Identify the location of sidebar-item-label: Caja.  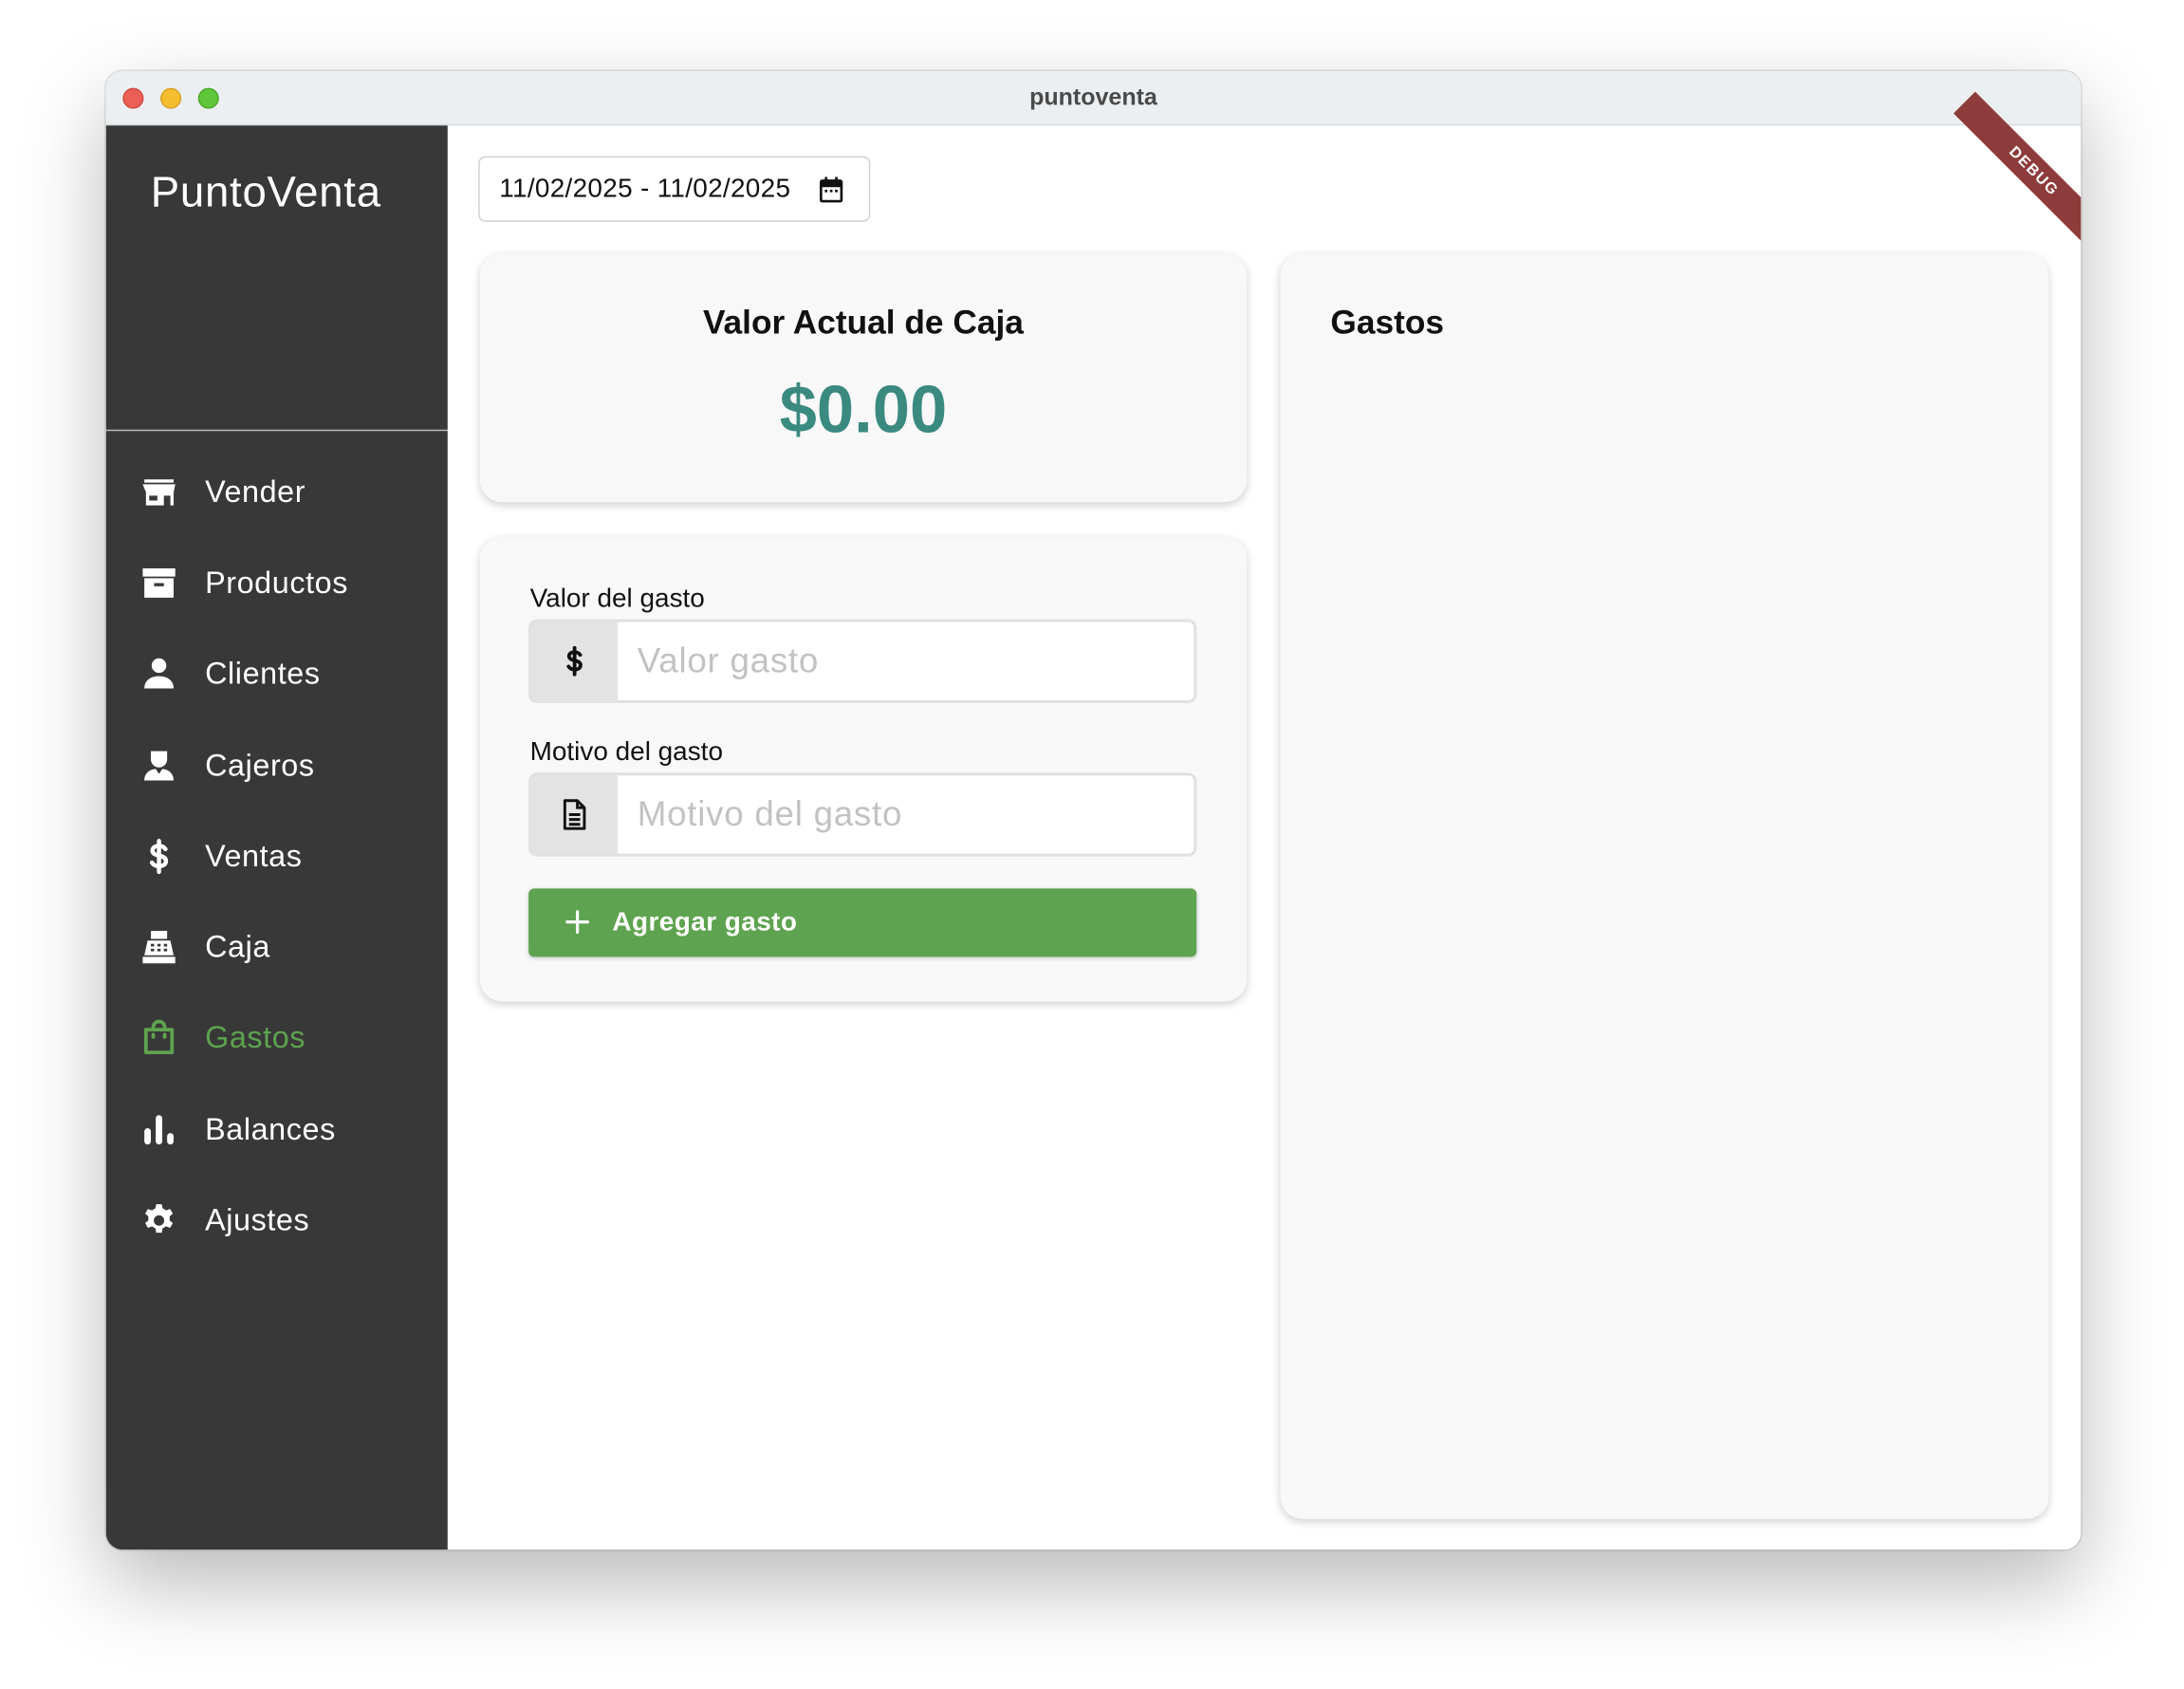
(237, 947).